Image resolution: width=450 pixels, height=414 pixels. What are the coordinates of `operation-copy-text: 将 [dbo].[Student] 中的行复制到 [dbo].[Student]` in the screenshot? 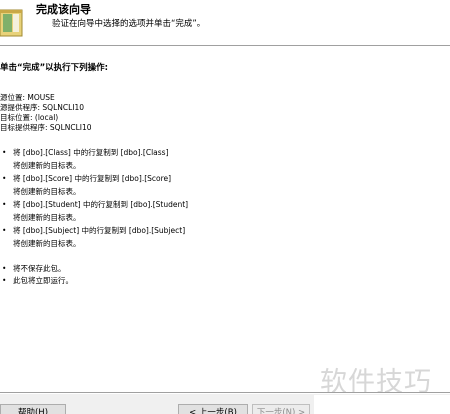 It's located at (101, 204).